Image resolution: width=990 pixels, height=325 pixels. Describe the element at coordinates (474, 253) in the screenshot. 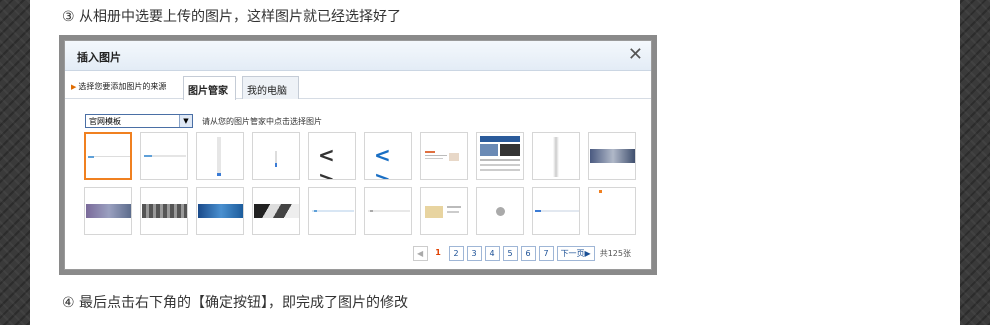

I see `page-link-3: 3` at that location.